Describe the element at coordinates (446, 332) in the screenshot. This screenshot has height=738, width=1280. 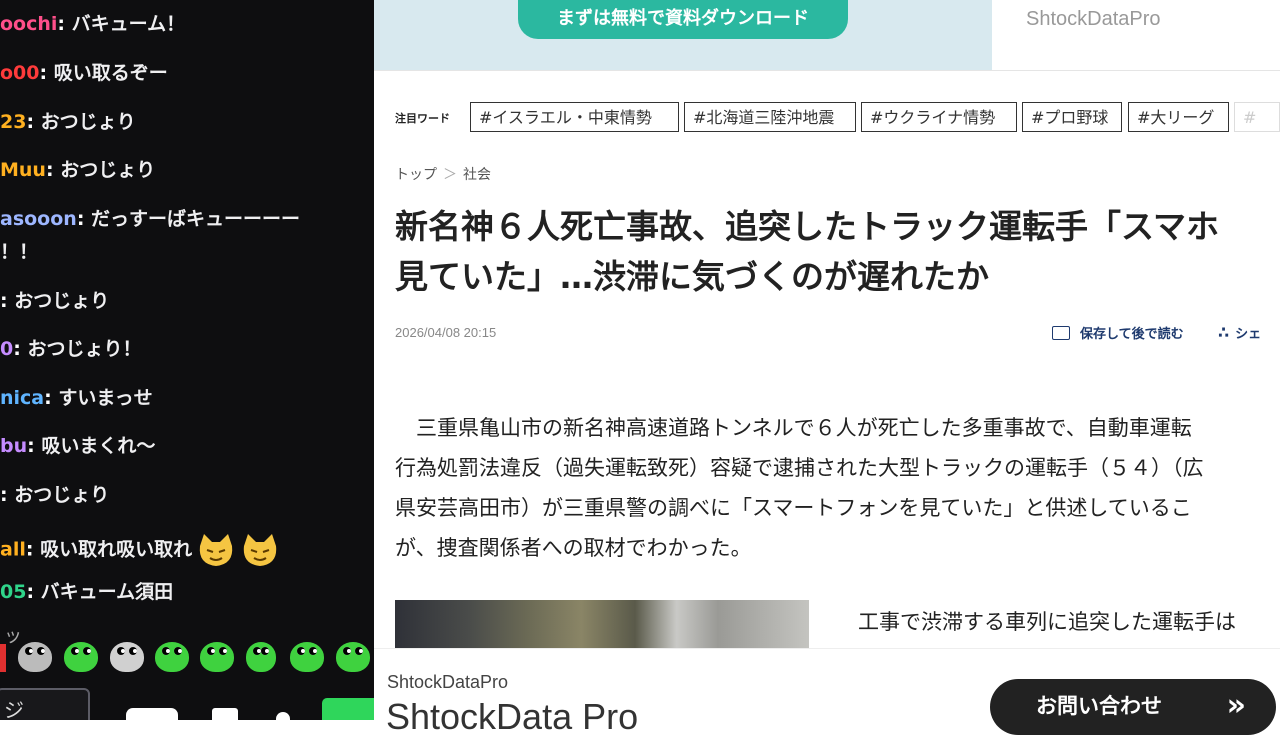
I see `article-date: 2026/04/08 20:15` at that location.